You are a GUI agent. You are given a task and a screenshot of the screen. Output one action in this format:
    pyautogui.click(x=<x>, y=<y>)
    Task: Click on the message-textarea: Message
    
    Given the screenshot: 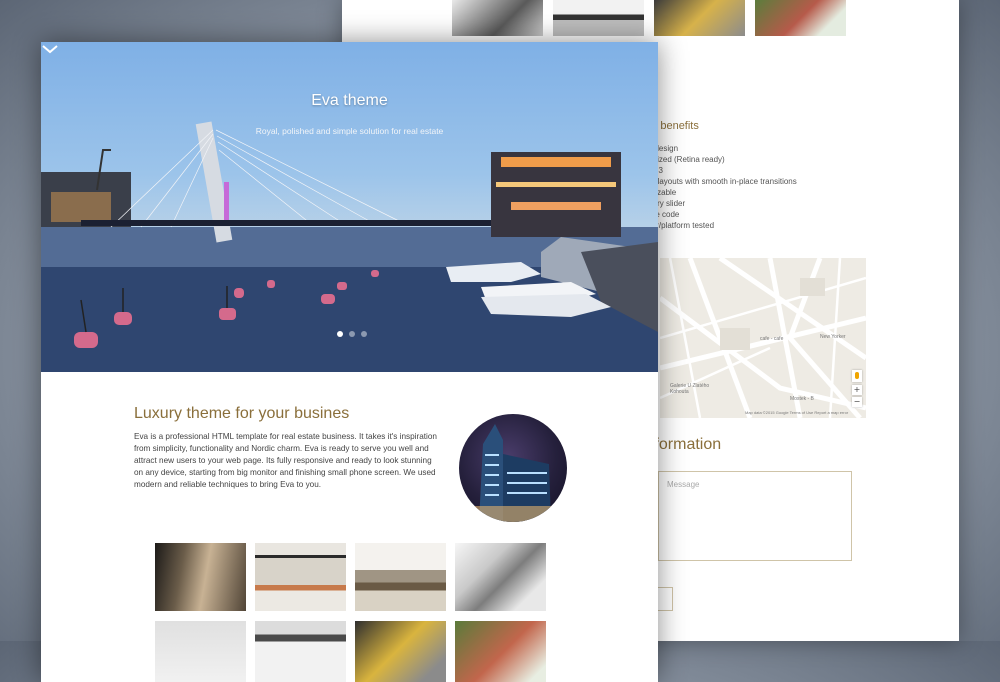 What is the action you would take?
    pyautogui.click(x=755, y=516)
    